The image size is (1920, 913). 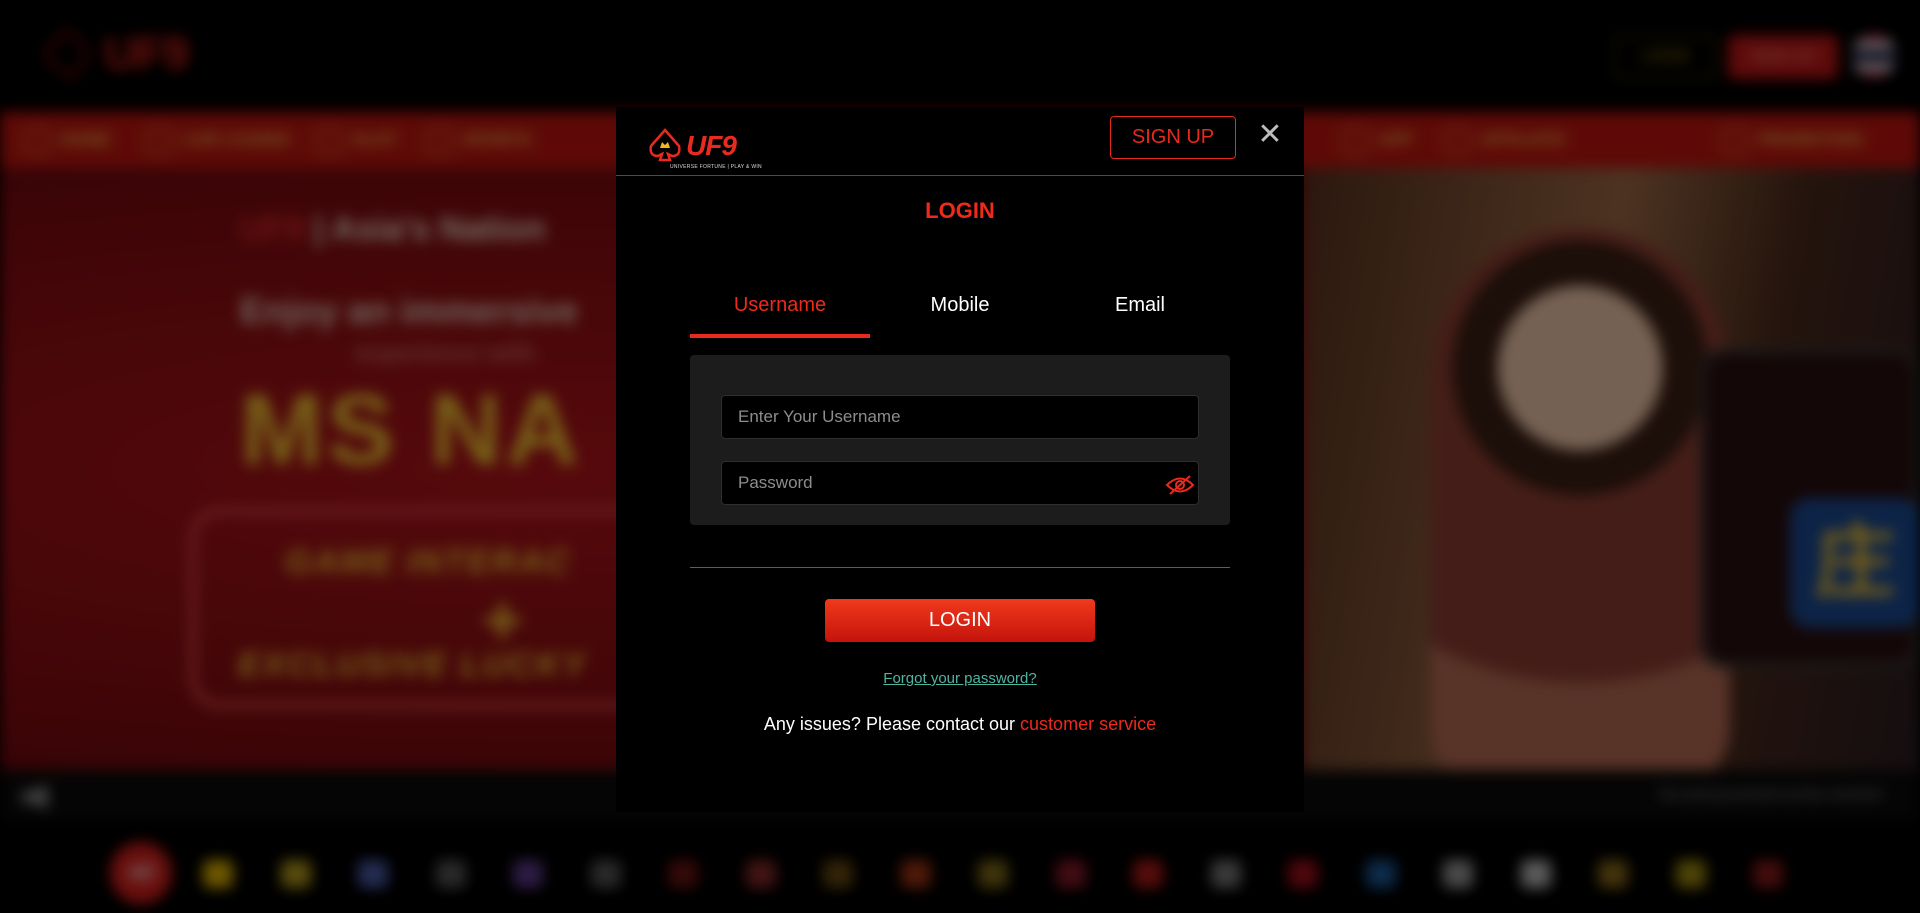 I want to click on form-divider, so click(x=960, y=567).